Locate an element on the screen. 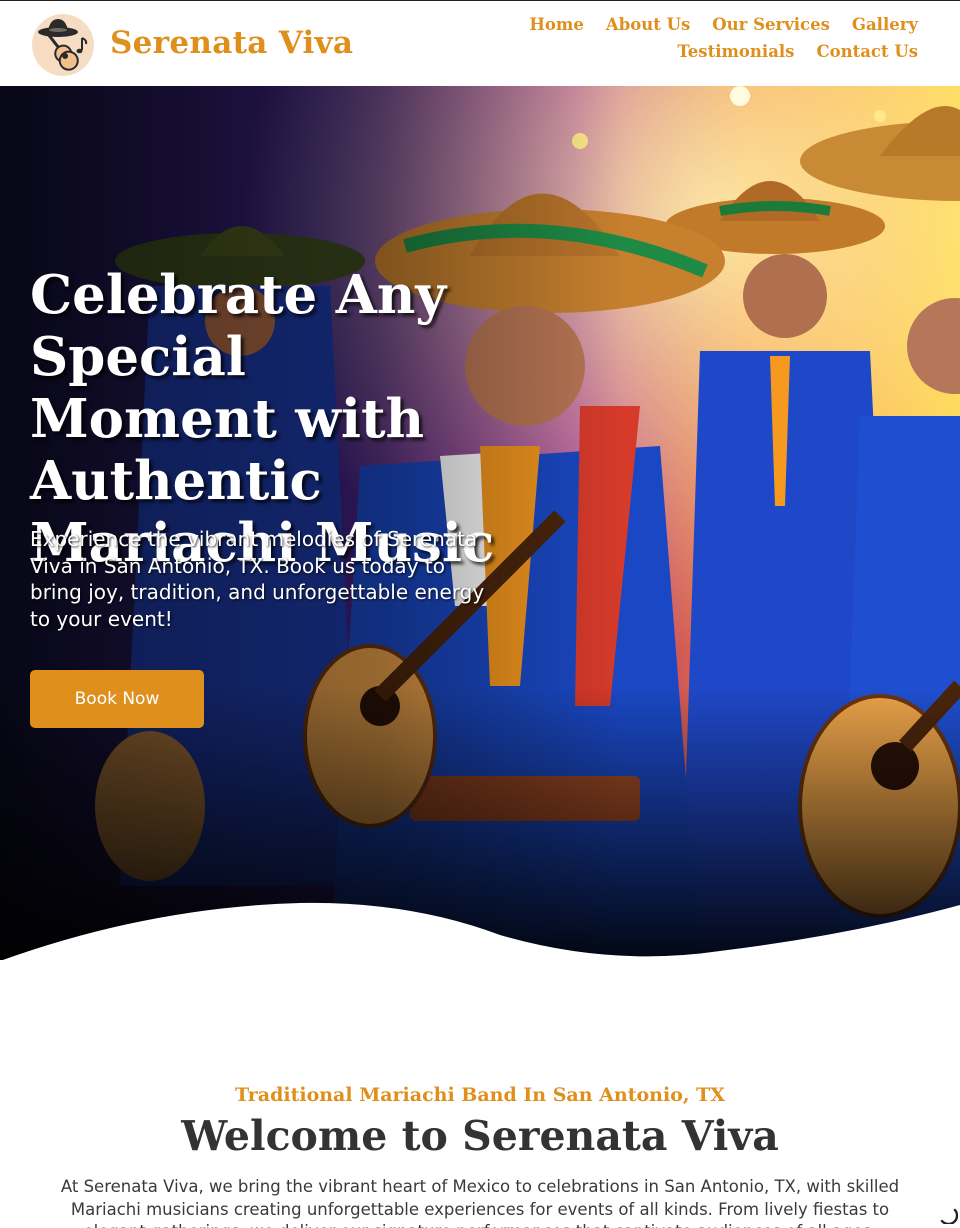 The width and height of the screenshot is (960, 1228). welcome-title: Welcome to Serenata Viva is located at coordinates (480, 1136).